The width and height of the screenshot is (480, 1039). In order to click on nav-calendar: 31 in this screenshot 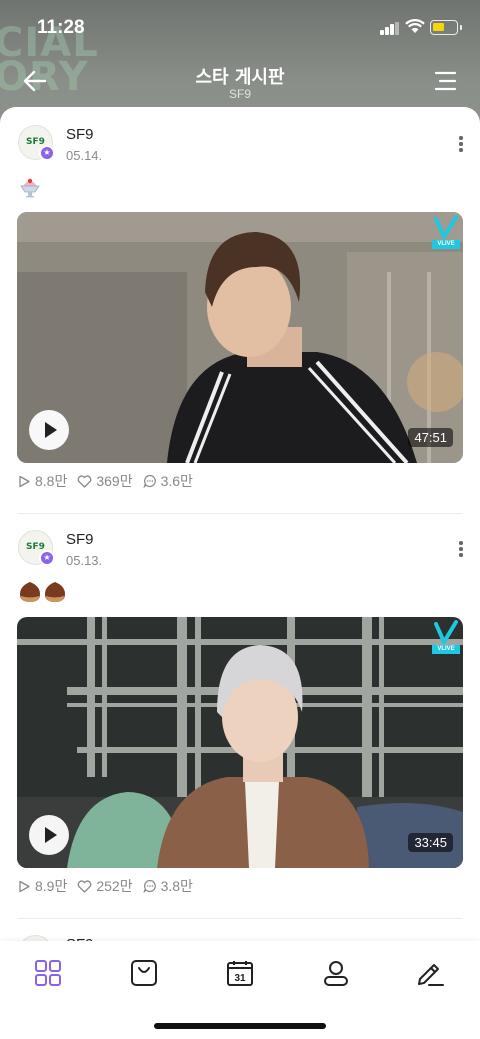, I will do `click(240, 973)`.